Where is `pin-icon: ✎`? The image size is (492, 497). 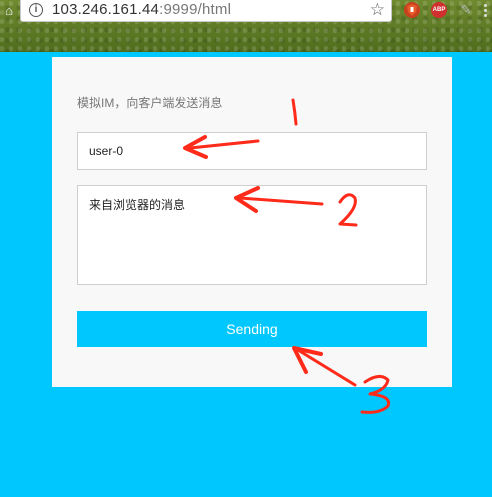
pin-icon: ✎ is located at coordinates (466, 10).